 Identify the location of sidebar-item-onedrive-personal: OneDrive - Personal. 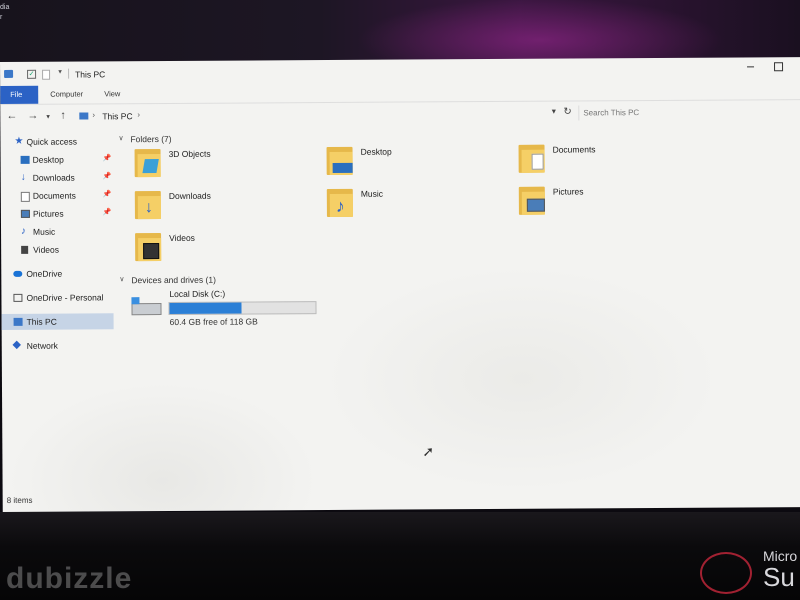
(57, 297).